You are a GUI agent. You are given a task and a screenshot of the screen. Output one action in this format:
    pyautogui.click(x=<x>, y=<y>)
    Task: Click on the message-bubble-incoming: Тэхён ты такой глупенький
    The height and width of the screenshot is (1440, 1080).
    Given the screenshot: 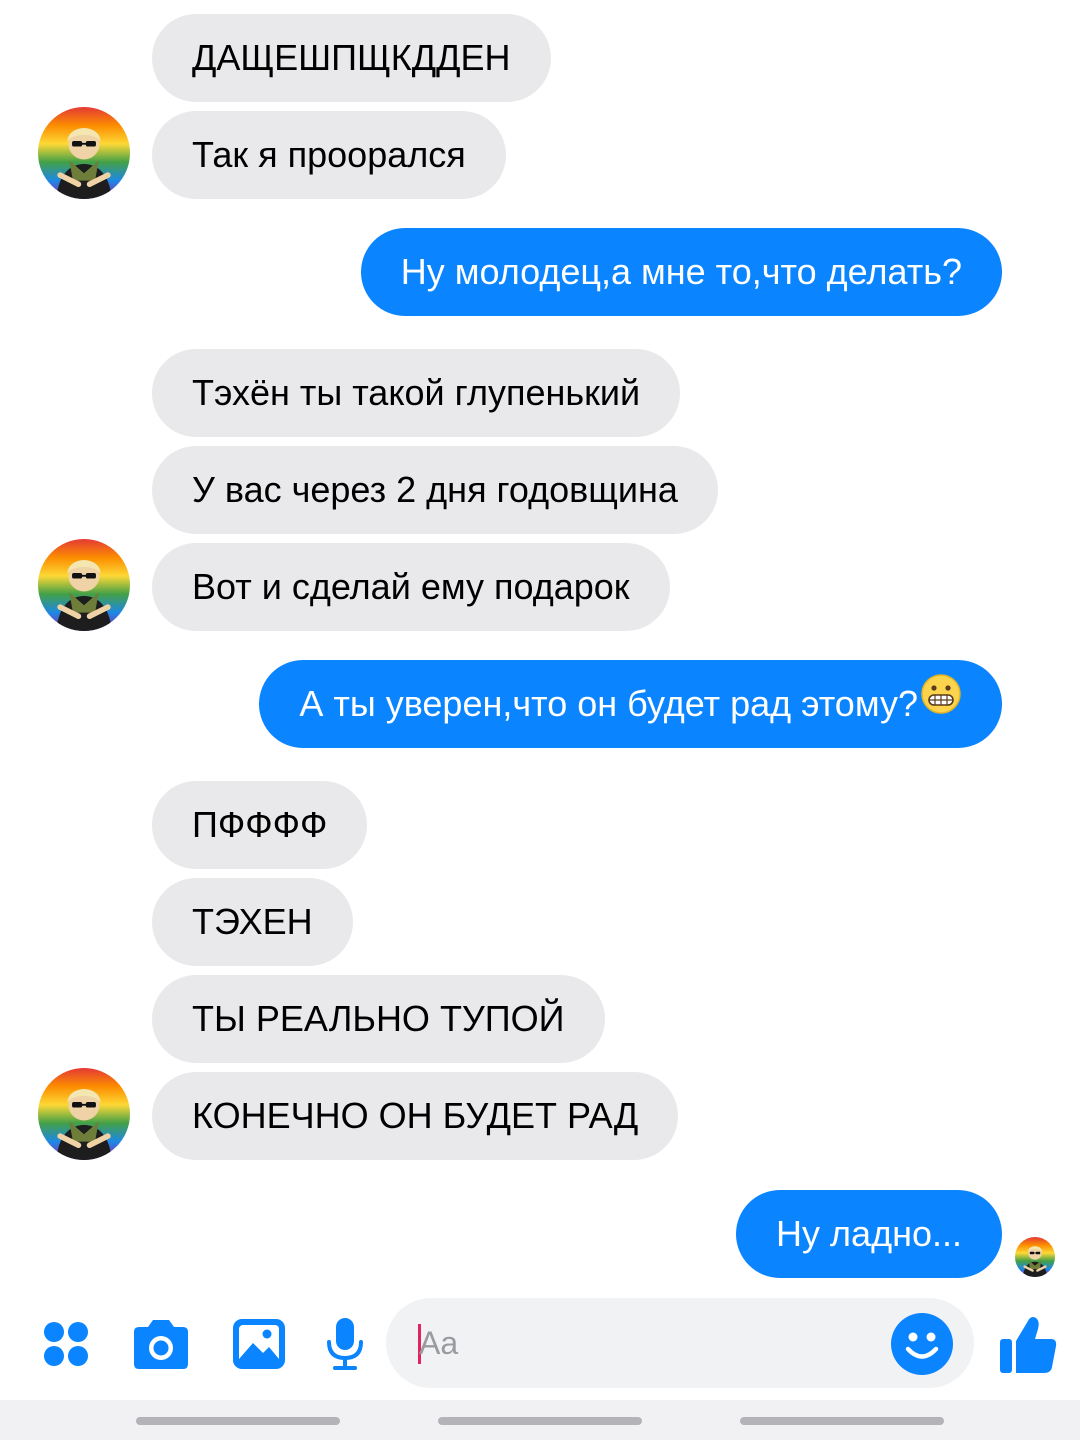 What is the action you would take?
    pyautogui.click(x=416, y=393)
    